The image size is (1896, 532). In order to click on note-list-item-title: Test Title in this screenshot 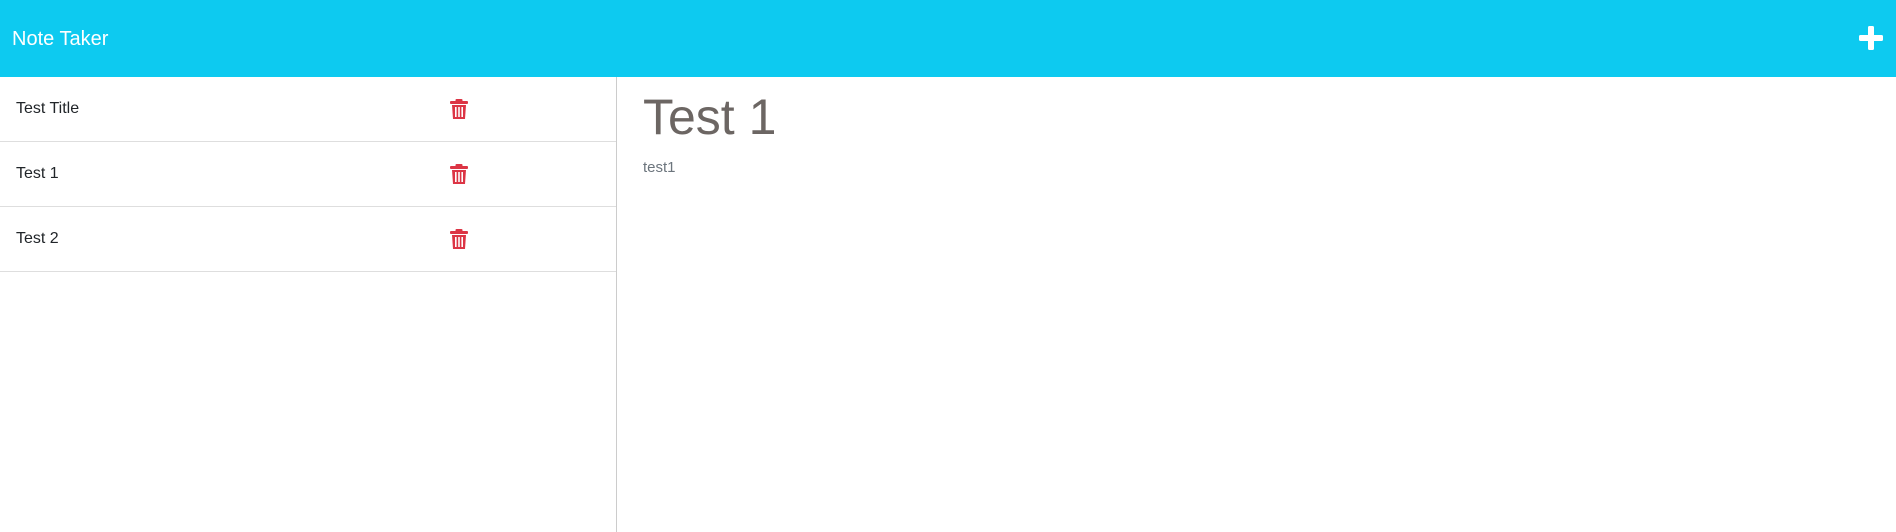, I will do `click(48, 108)`.